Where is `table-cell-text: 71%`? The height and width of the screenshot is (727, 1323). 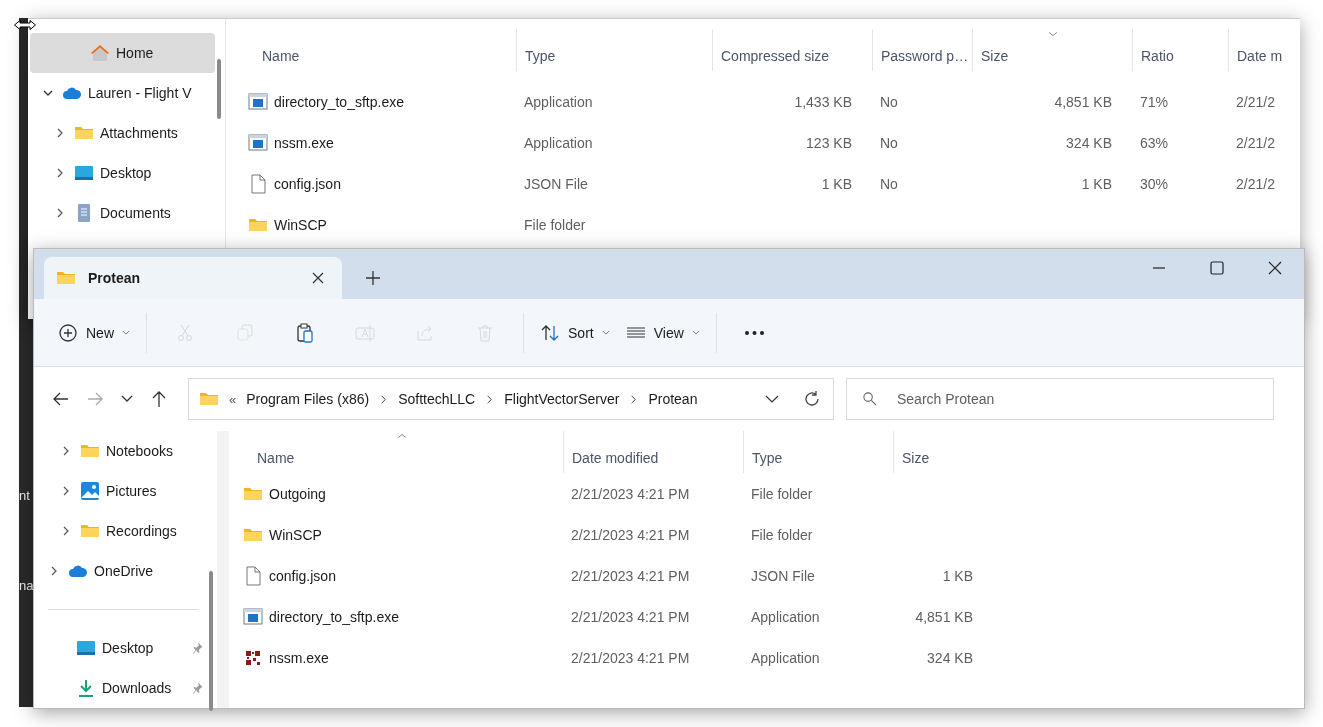 table-cell-text: 71% is located at coordinates (1154, 101).